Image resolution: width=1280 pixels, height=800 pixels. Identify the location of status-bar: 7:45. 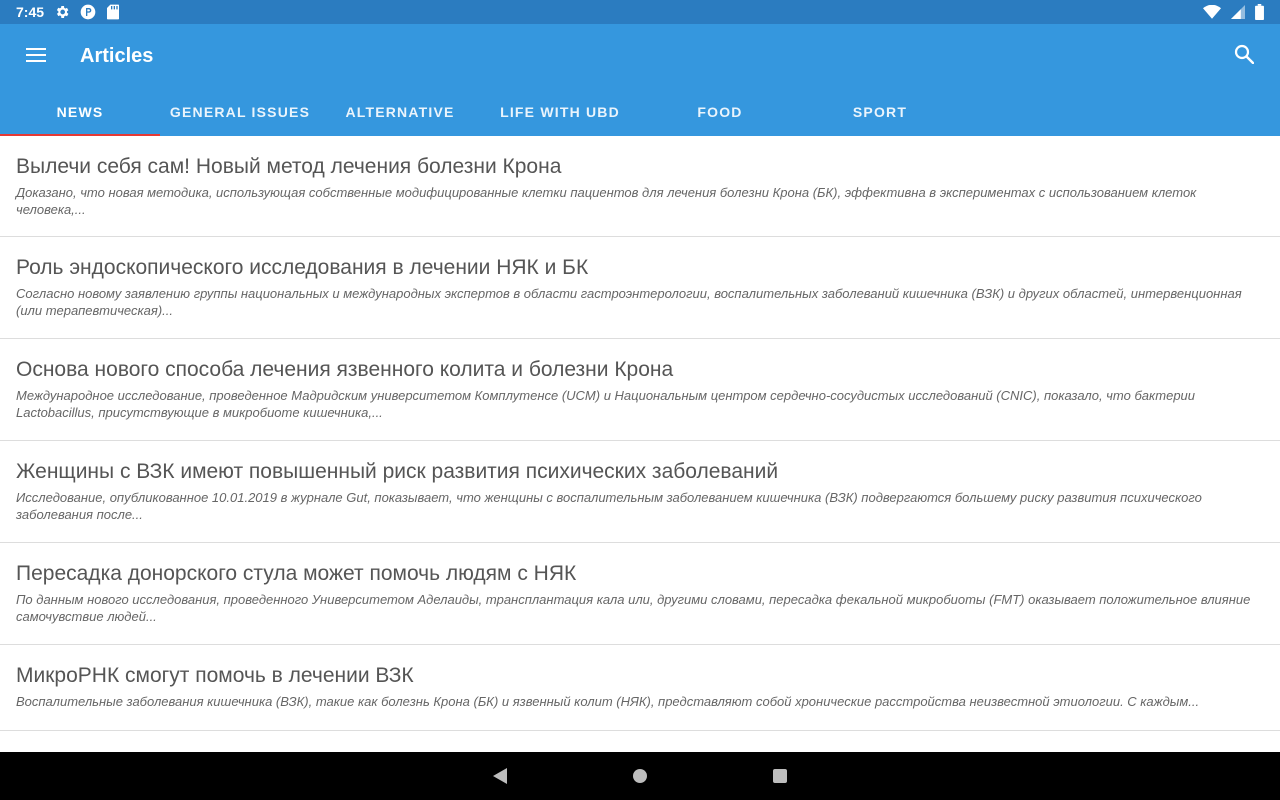
(640, 12).